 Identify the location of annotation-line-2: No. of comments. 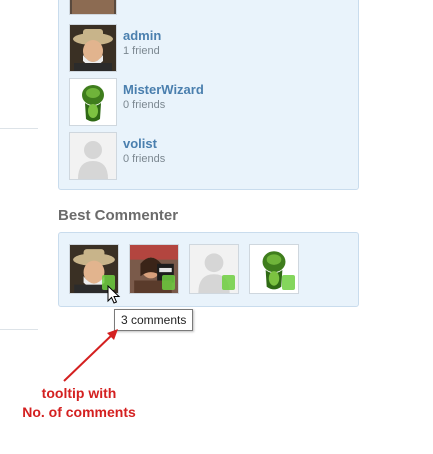
(79, 412).